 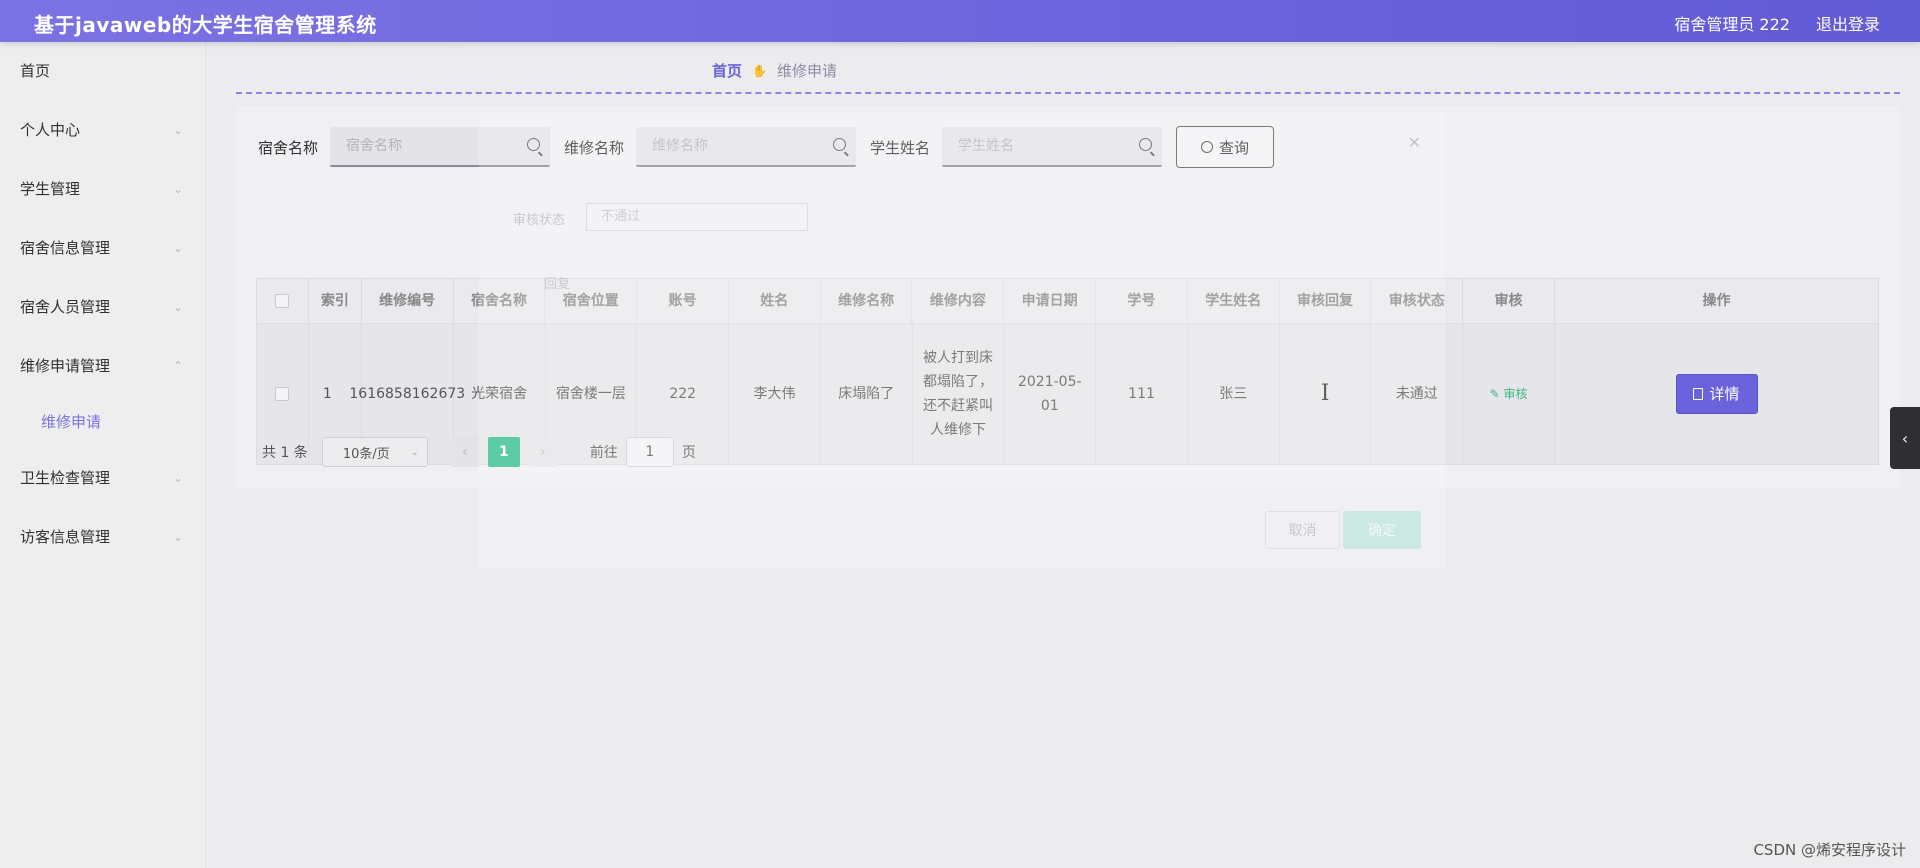 I want to click on student-name-field, so click(x=1052, y=147).